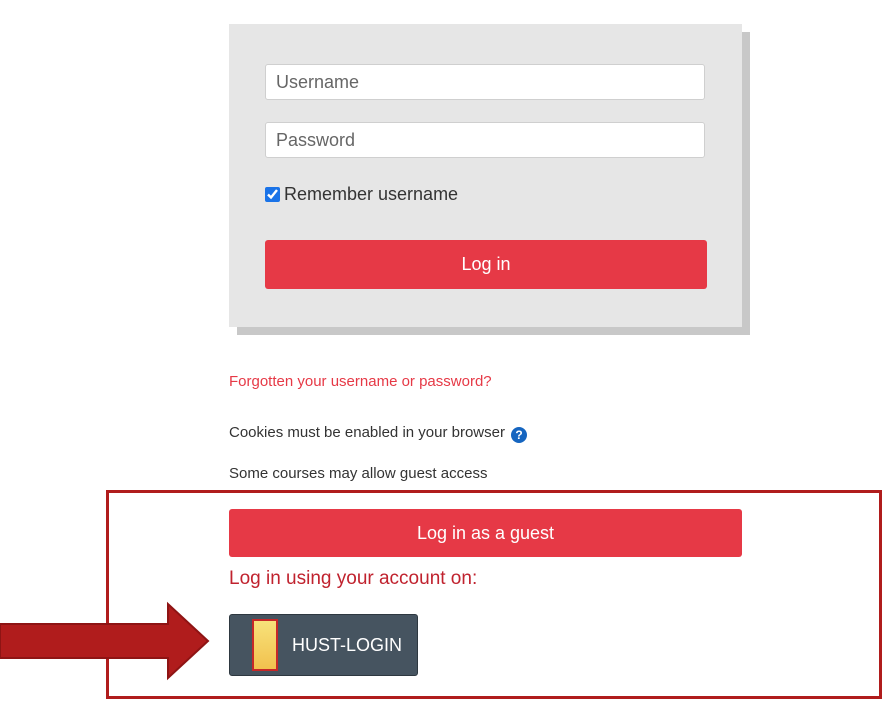 This screenshot has width=883, height=712. What do you see at coordinates (272, 194) in the screenshot?
I see `remember-username-checkbox` at bounding box center [272, 194].